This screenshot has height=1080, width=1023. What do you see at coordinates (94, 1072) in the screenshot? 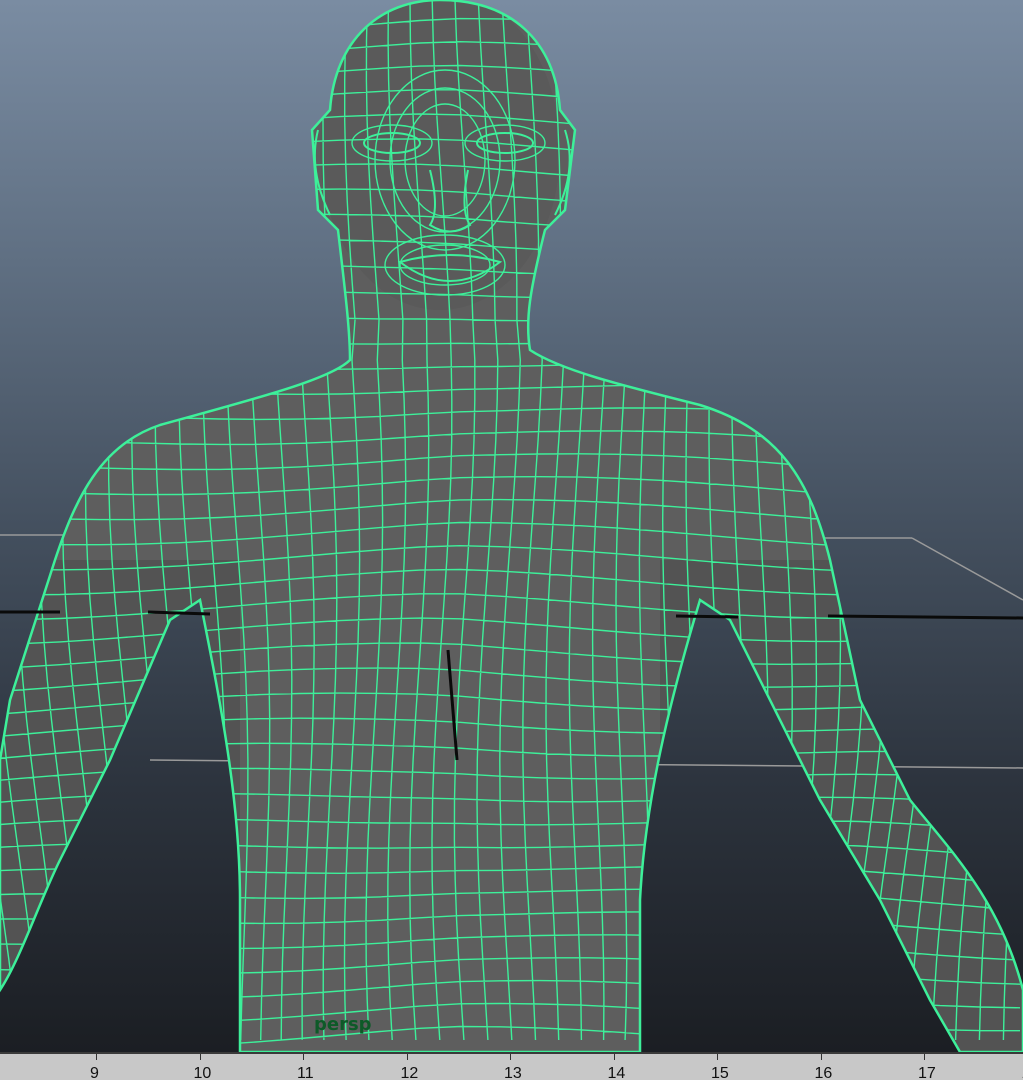
I see `time-tick-label: 9` at bounding box center [94, 1072].